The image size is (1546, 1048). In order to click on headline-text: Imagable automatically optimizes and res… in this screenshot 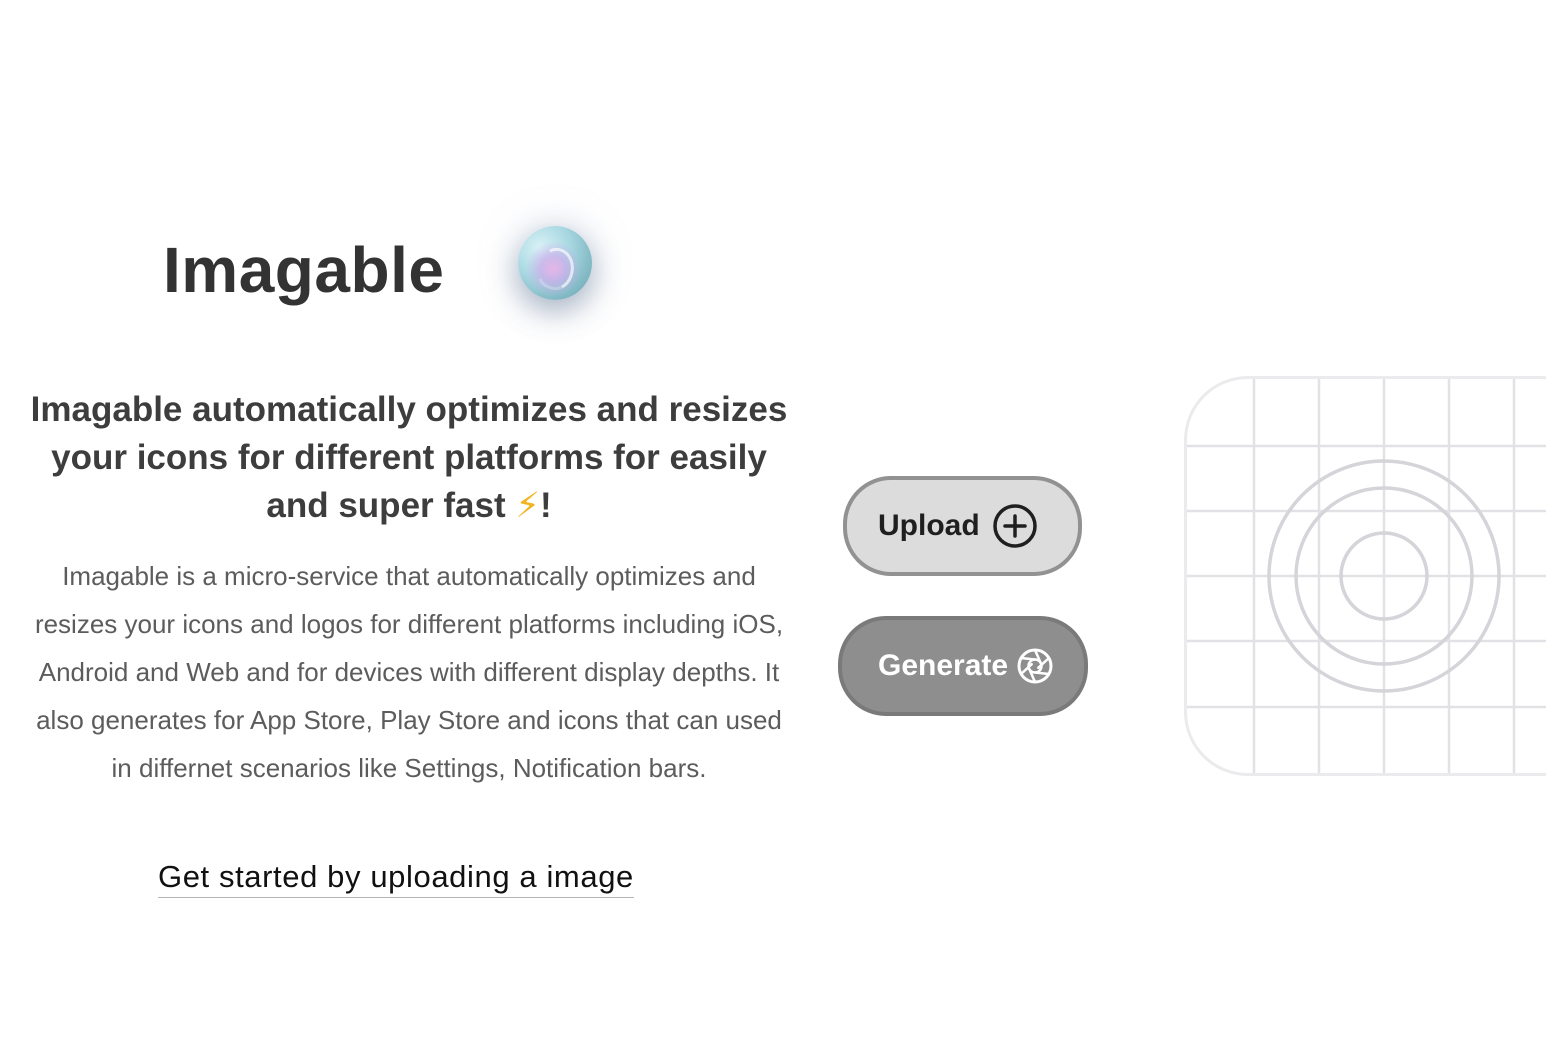, I will do `click(409, 457)`.